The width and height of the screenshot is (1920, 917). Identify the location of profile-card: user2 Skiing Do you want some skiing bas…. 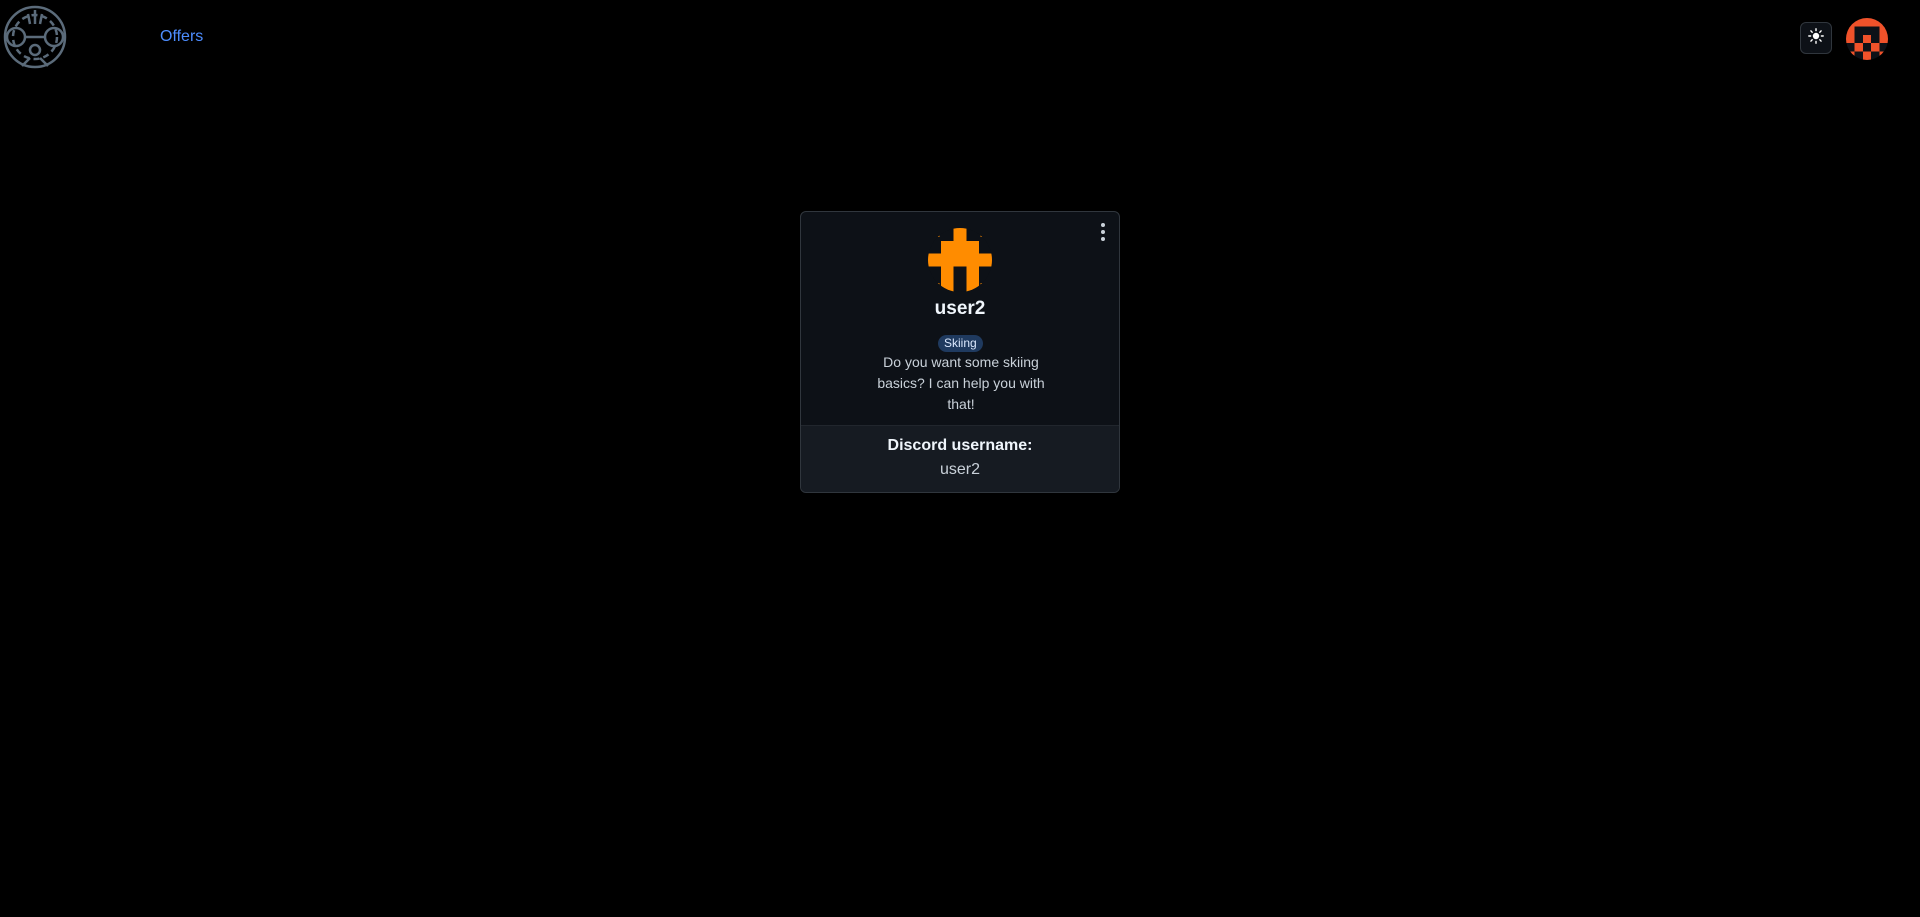
(960, 352).